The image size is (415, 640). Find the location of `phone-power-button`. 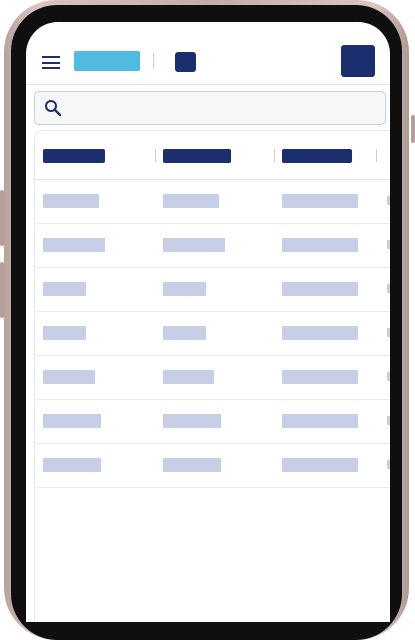

phone-power-button is located at coordinates (413, 129).